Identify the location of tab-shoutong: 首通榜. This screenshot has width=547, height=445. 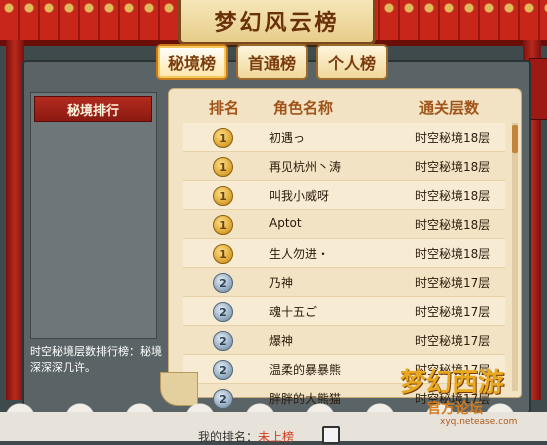
(272, 62).